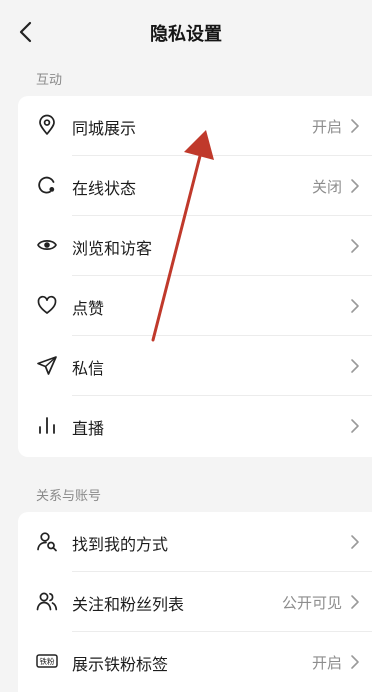 Image resolution: width=372 pixels, height=692 pixels. I want to click on top-bar: 隐私设置, so click(186, 33).